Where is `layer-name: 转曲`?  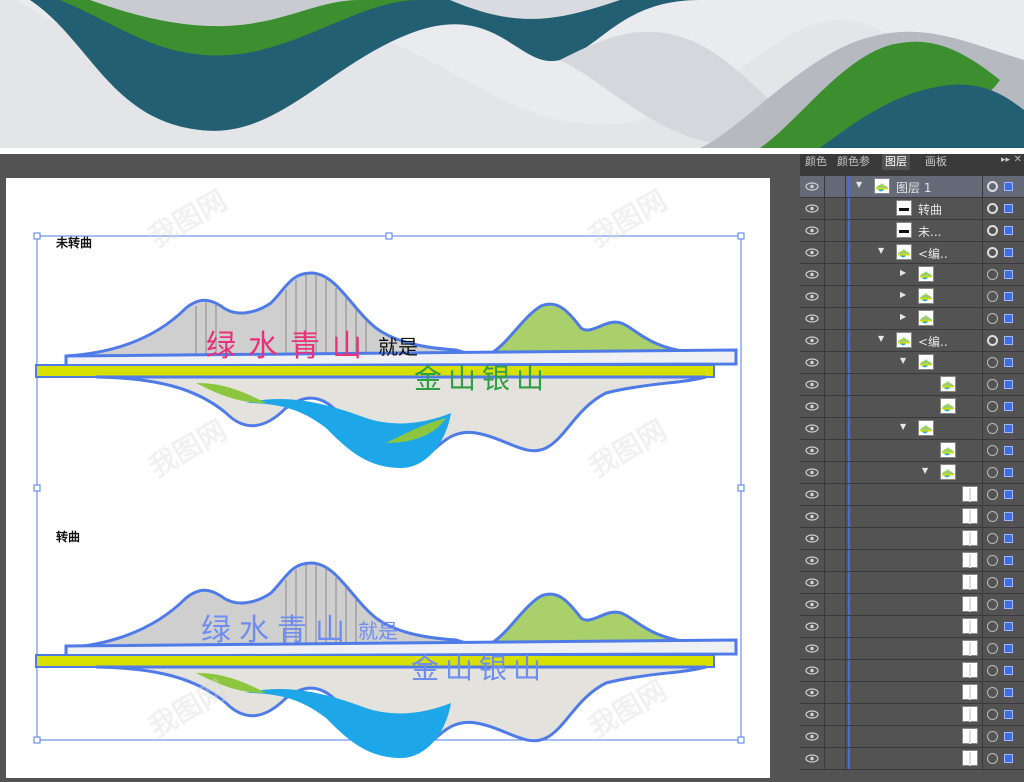 layer-name: 转曲 is located at coordinates (930, 209).